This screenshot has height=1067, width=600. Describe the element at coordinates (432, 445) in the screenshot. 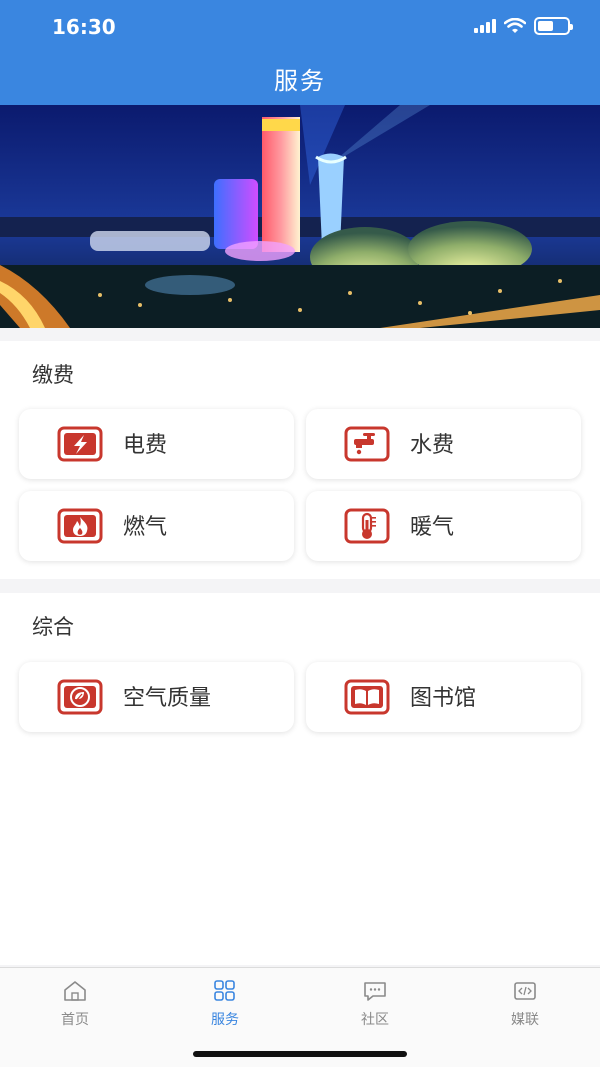

I see `water-fee-label: 水费` at that location.